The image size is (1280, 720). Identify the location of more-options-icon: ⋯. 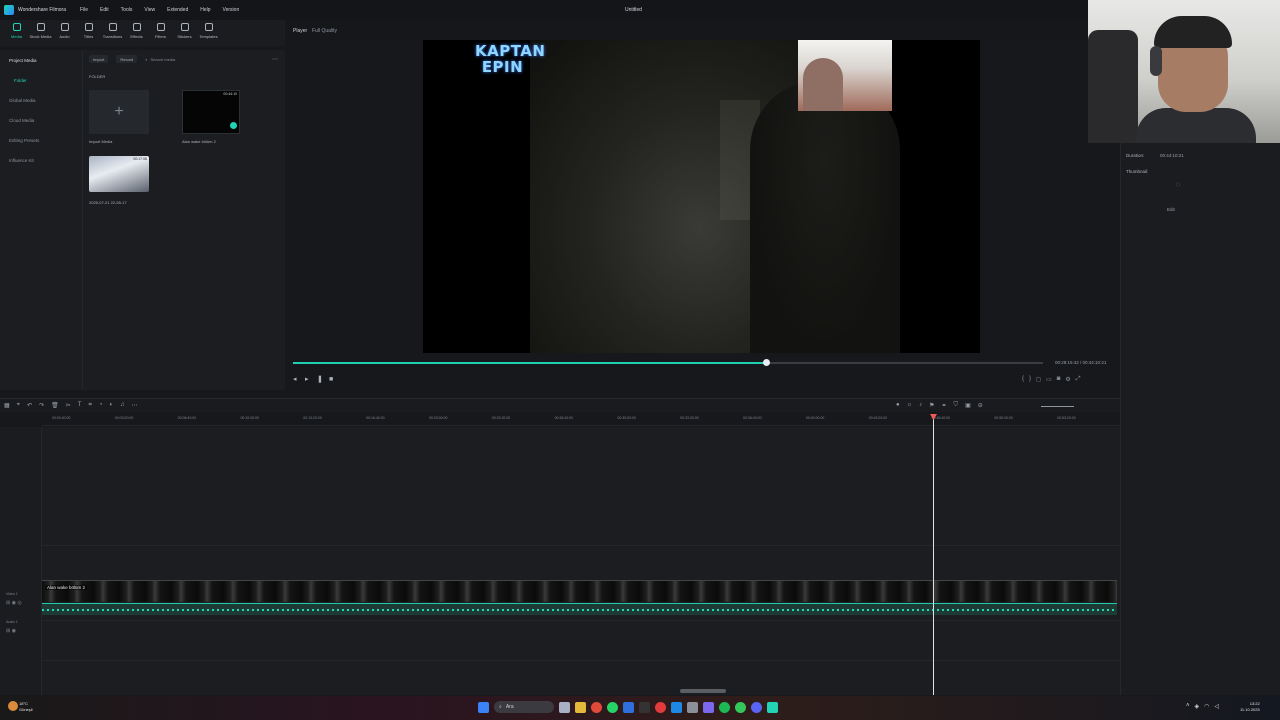
(275, 59).